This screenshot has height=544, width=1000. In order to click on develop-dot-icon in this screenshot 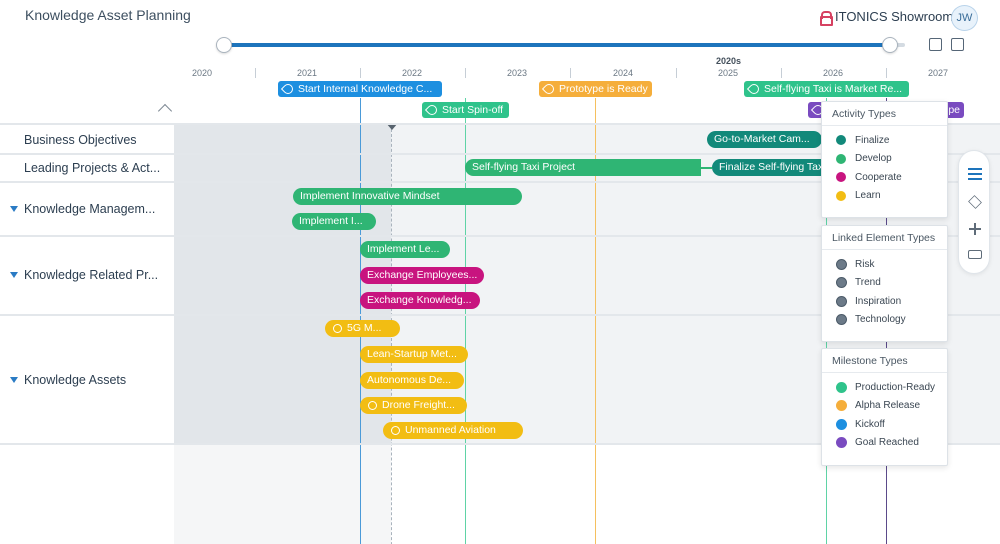, I will do `click(841, 158)`.